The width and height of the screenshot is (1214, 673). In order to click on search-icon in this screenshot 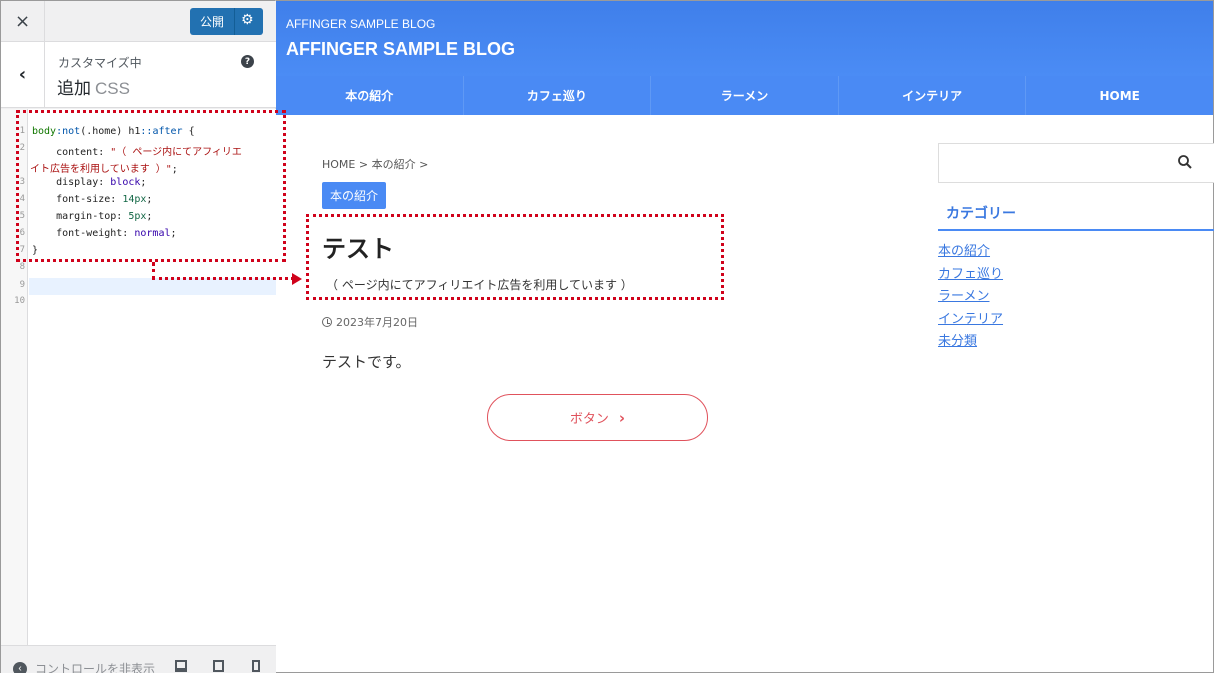, I will do `click(1185, 162)`.